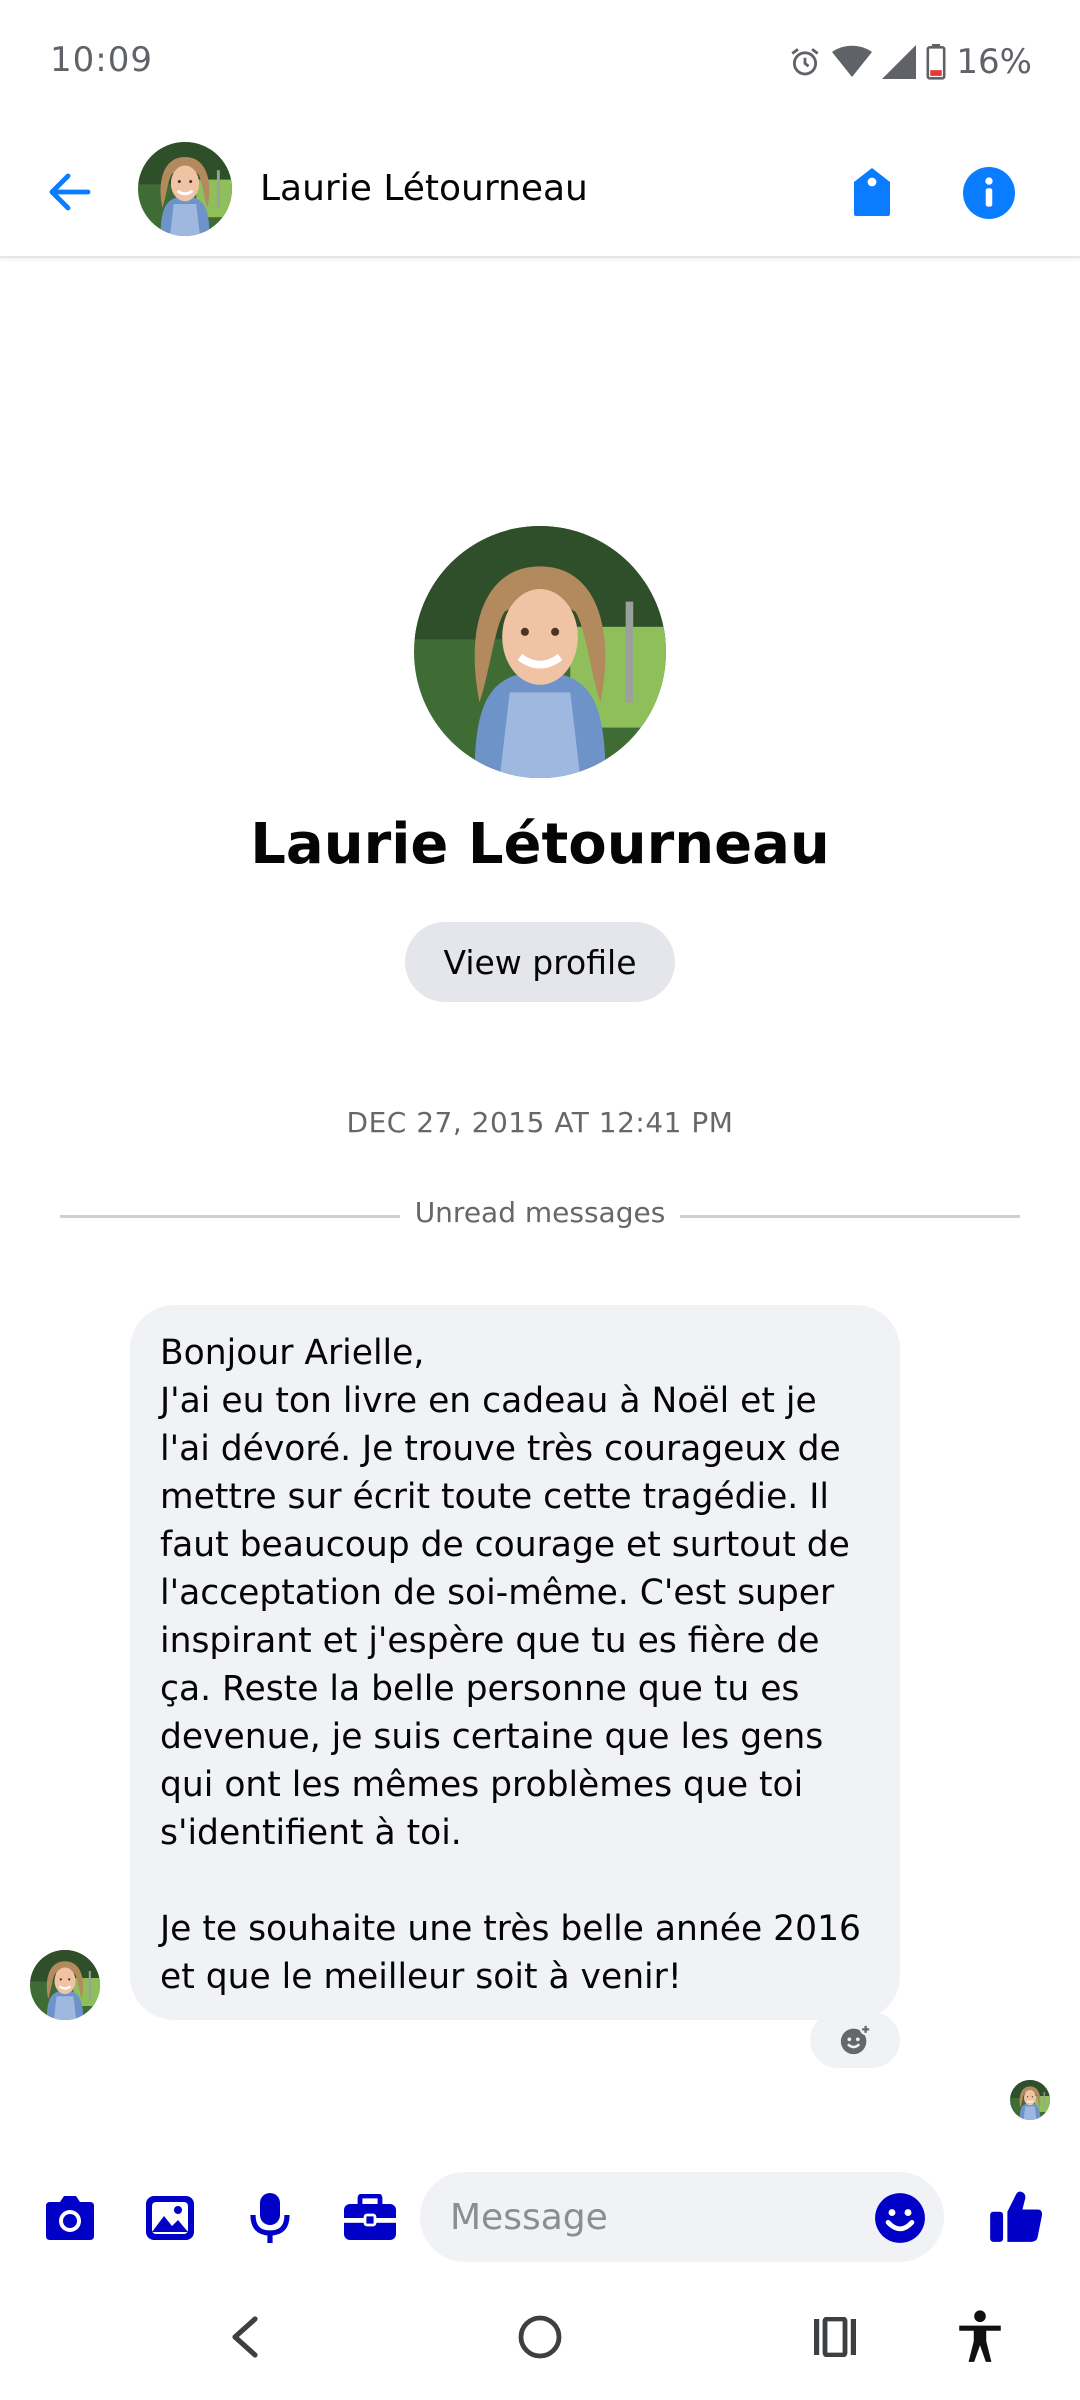  I want to click on nav-back-button, so click(245, 2337).